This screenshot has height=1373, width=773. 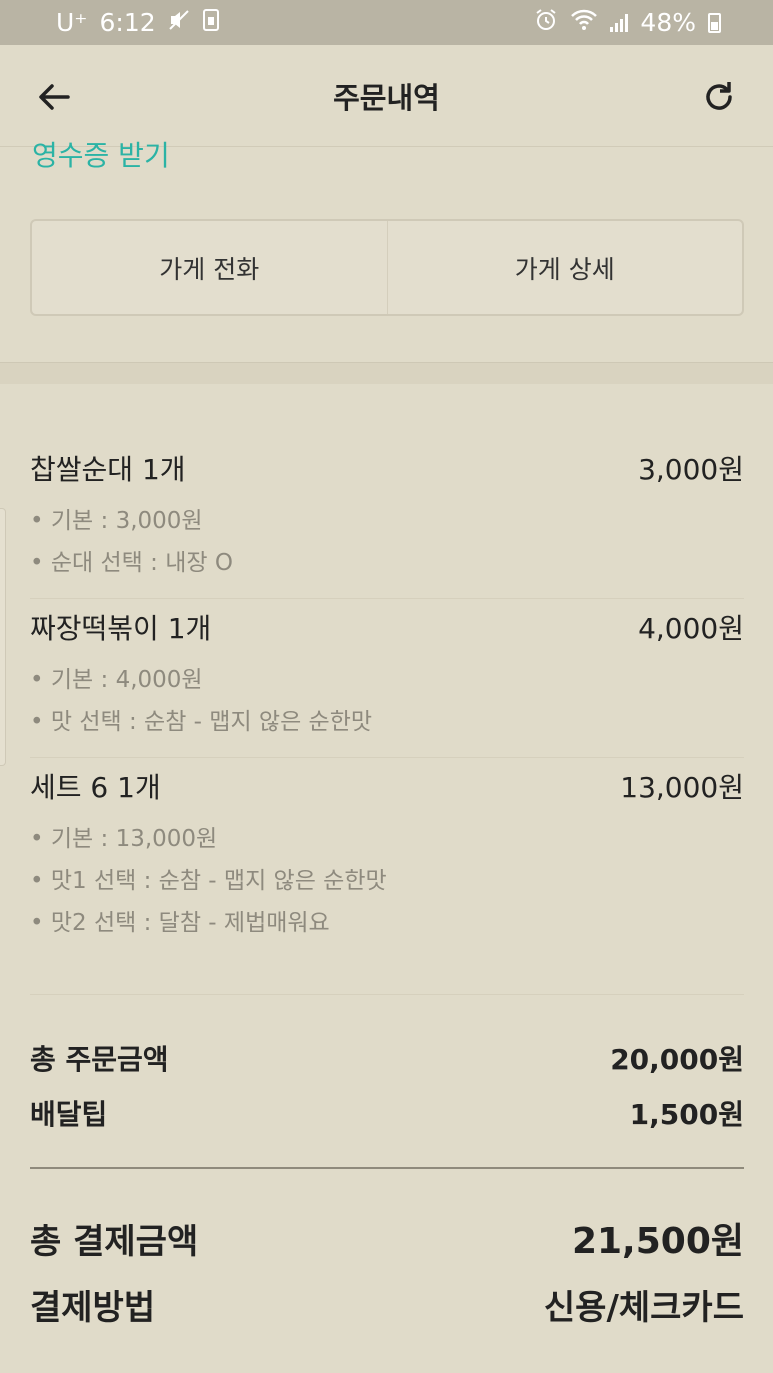 What do you see at coordinates (386, 22) in the screenshot?
I see `status-bar: U⁺ 6:12 48%` at bounding box center [386, 22].